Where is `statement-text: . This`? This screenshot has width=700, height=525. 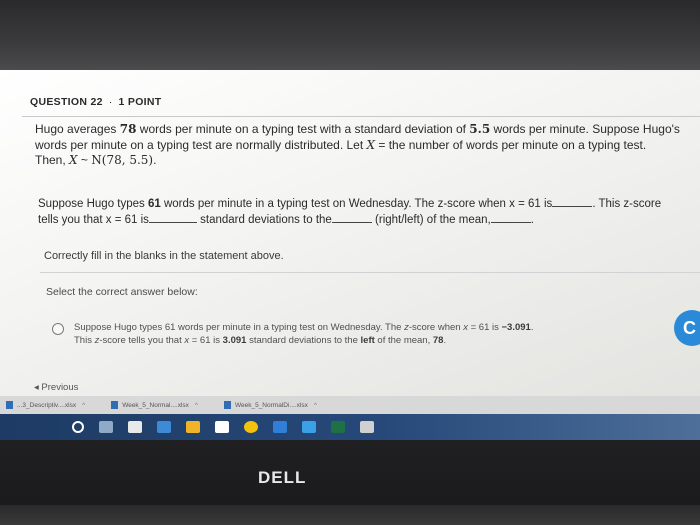 statement-text: . This is located at coordinates (608, 204).